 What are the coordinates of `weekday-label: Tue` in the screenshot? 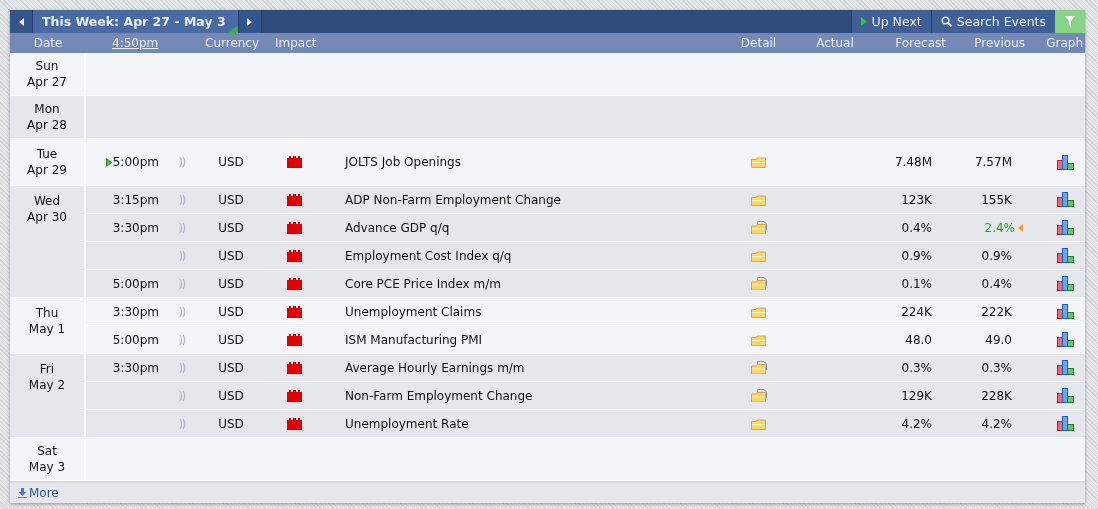 It's located at (47, 154).